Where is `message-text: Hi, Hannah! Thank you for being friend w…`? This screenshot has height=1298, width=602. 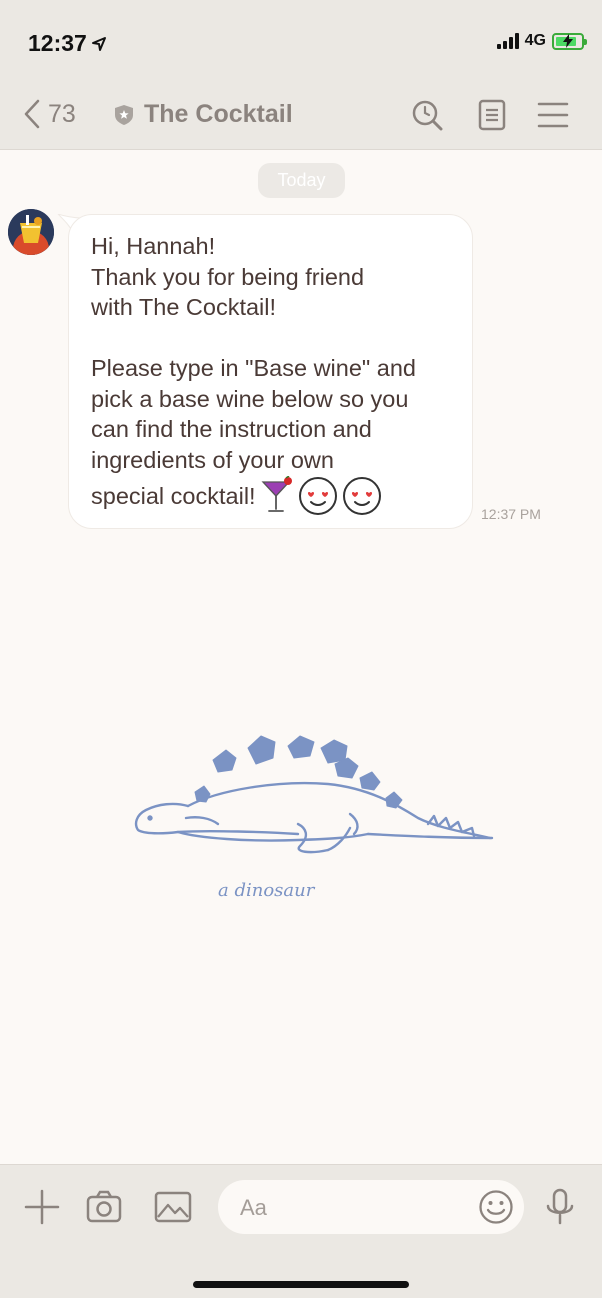
message-text: Hi, Hannah! Thank you for being friend w… is located at coordinates (253, 353).